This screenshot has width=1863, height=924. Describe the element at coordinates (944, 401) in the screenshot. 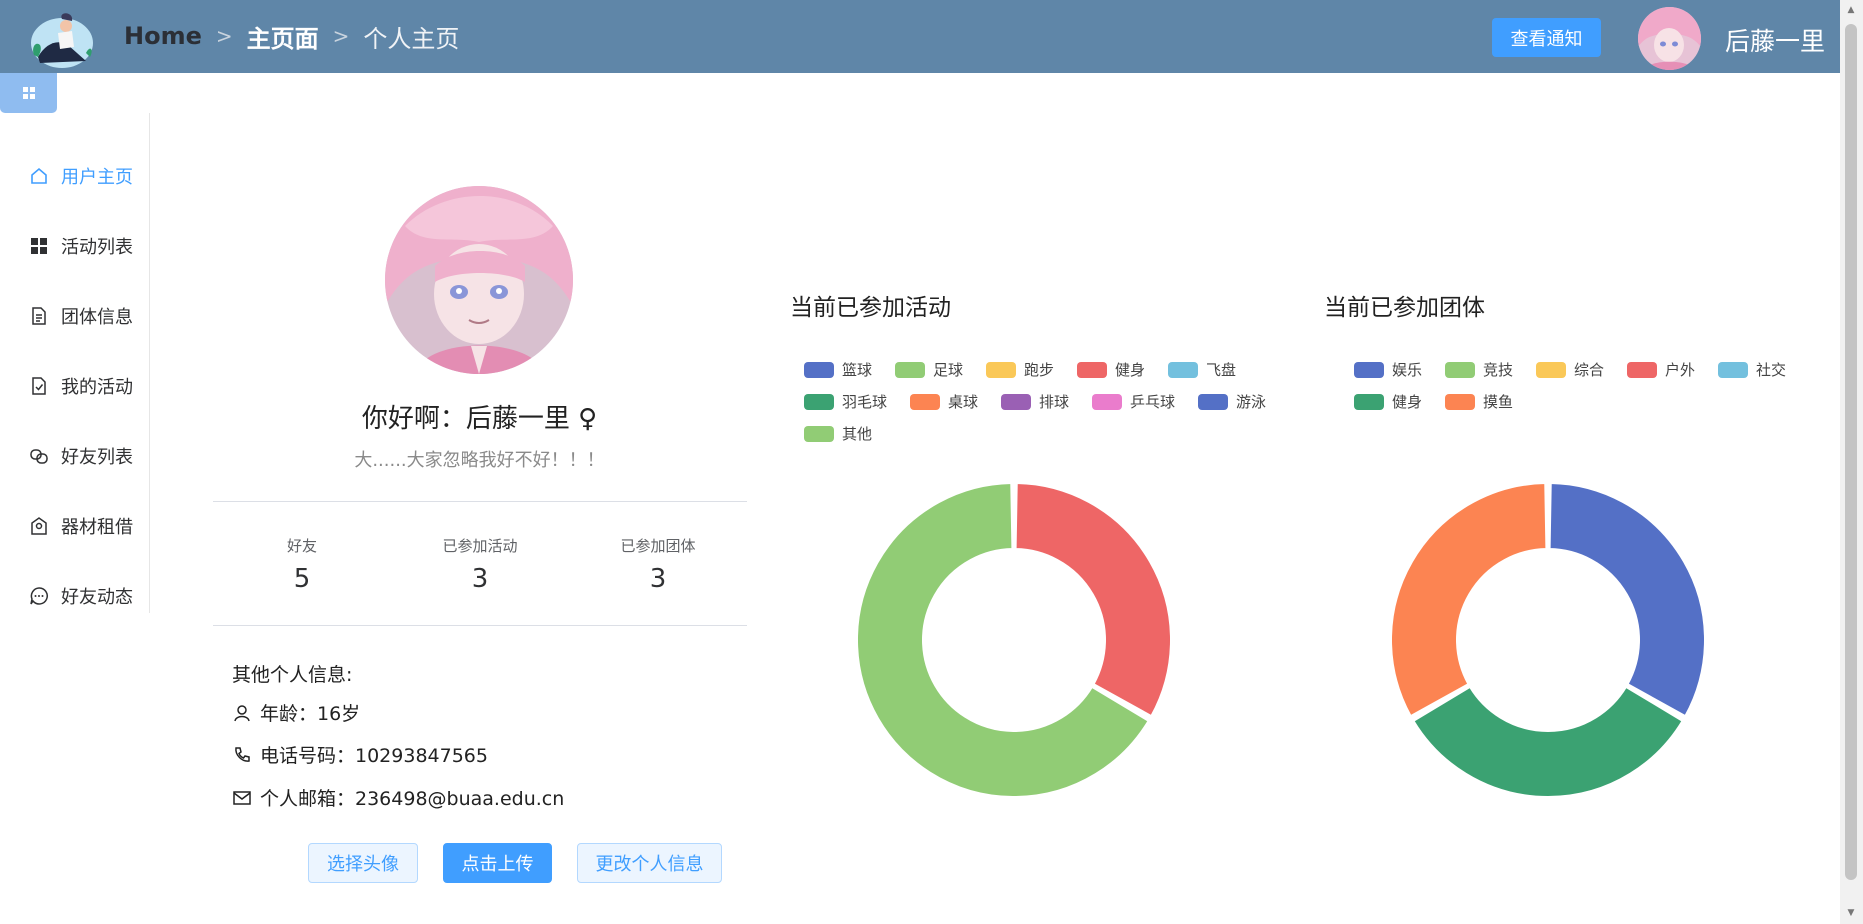

I see `legend-item: 桌球` at that location.